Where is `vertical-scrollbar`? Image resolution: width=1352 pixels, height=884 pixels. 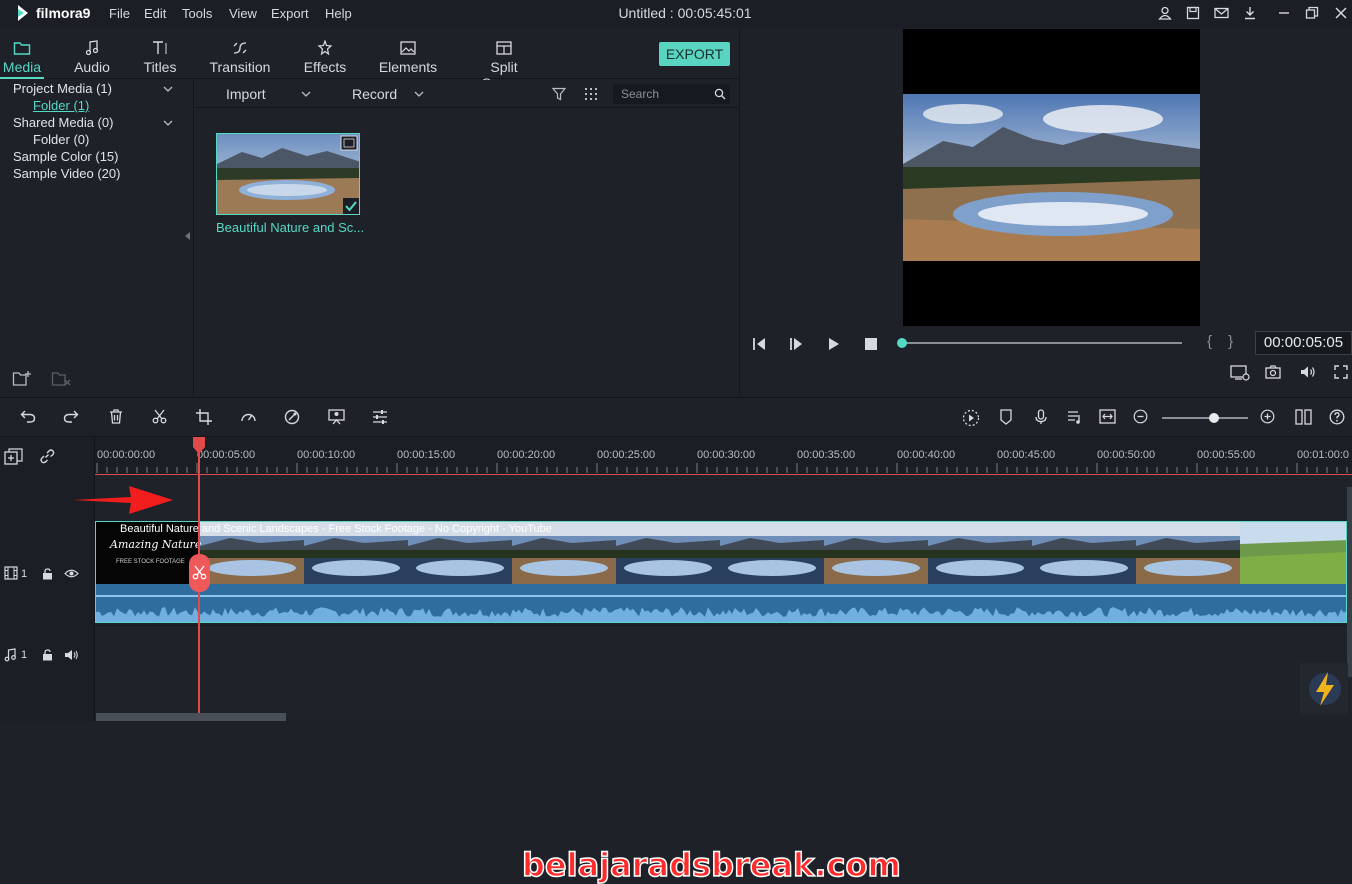
vertical-scrollbar is located at coordinates (1349, 582).